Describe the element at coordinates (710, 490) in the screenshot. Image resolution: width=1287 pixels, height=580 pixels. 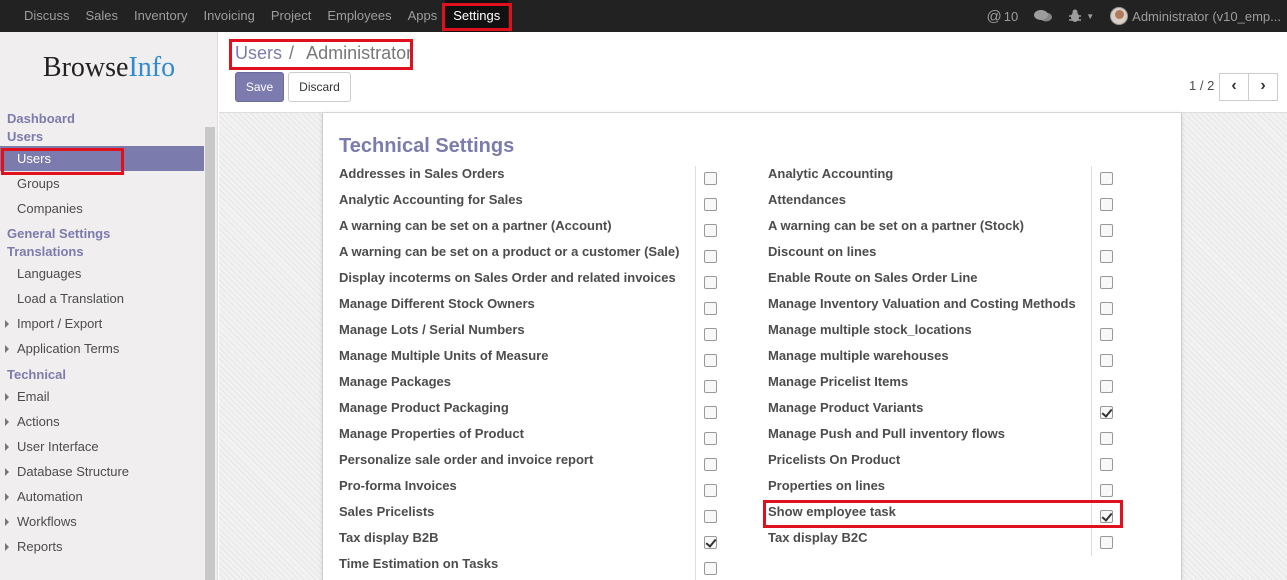
I see `setting-checkbox-pro-forma-invoices` at that location.